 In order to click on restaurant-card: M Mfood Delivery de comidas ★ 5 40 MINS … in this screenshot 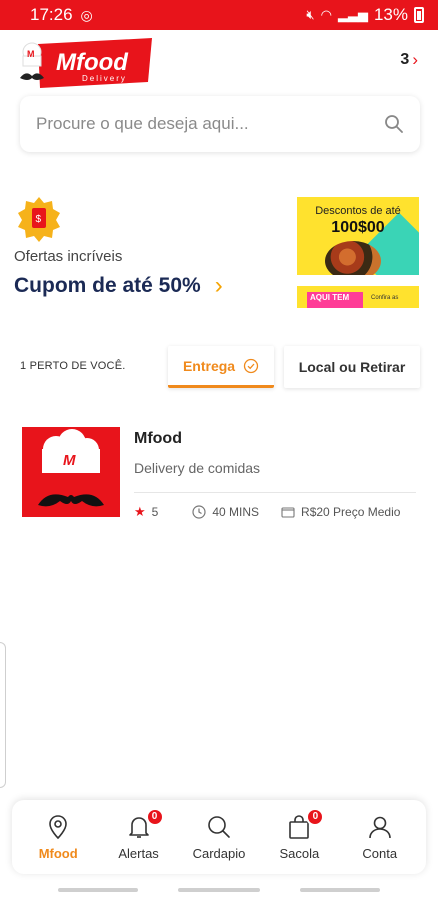, I will do `click(219, 469)`.